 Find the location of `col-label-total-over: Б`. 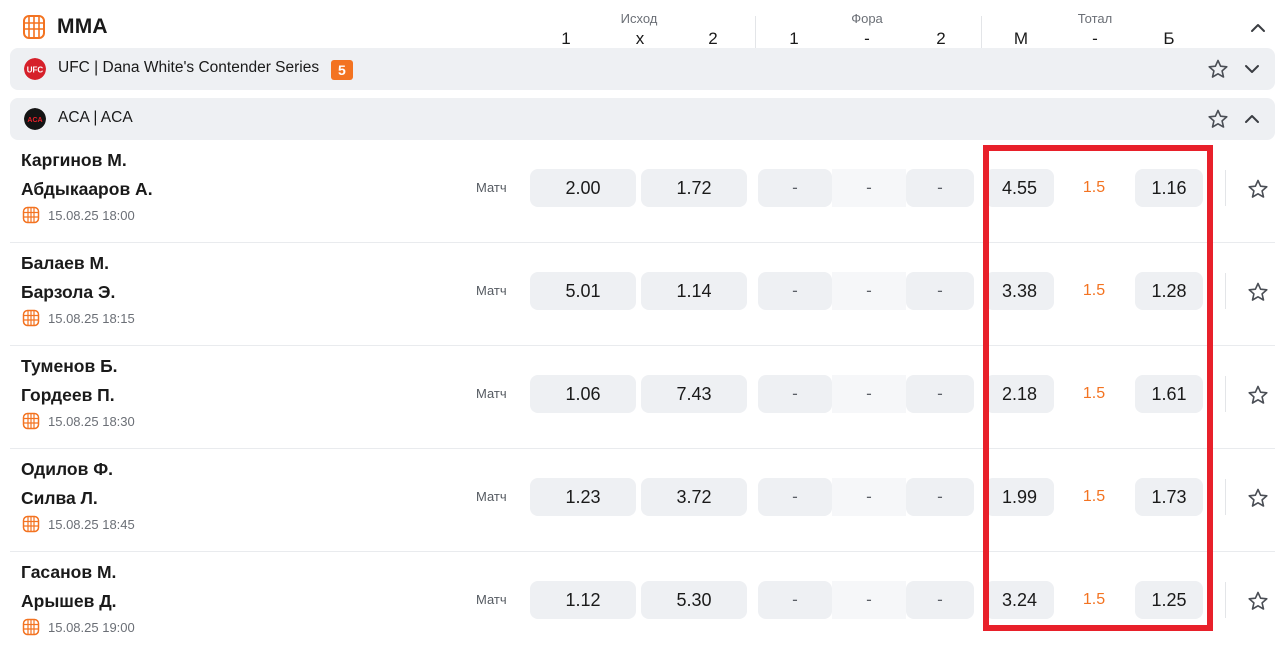

col-label-total-over: Б is located at coordinates (1169, 38).